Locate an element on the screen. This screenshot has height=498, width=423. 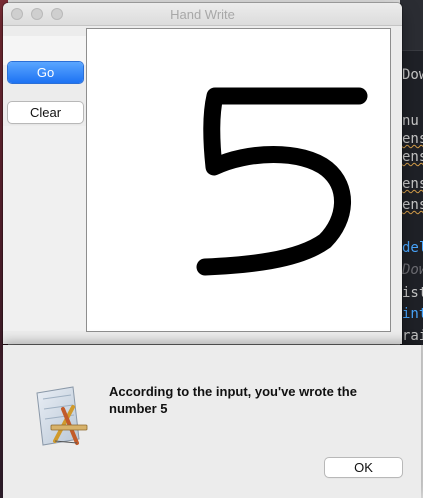
editor-line: nu is located at coordinates (410, 121).